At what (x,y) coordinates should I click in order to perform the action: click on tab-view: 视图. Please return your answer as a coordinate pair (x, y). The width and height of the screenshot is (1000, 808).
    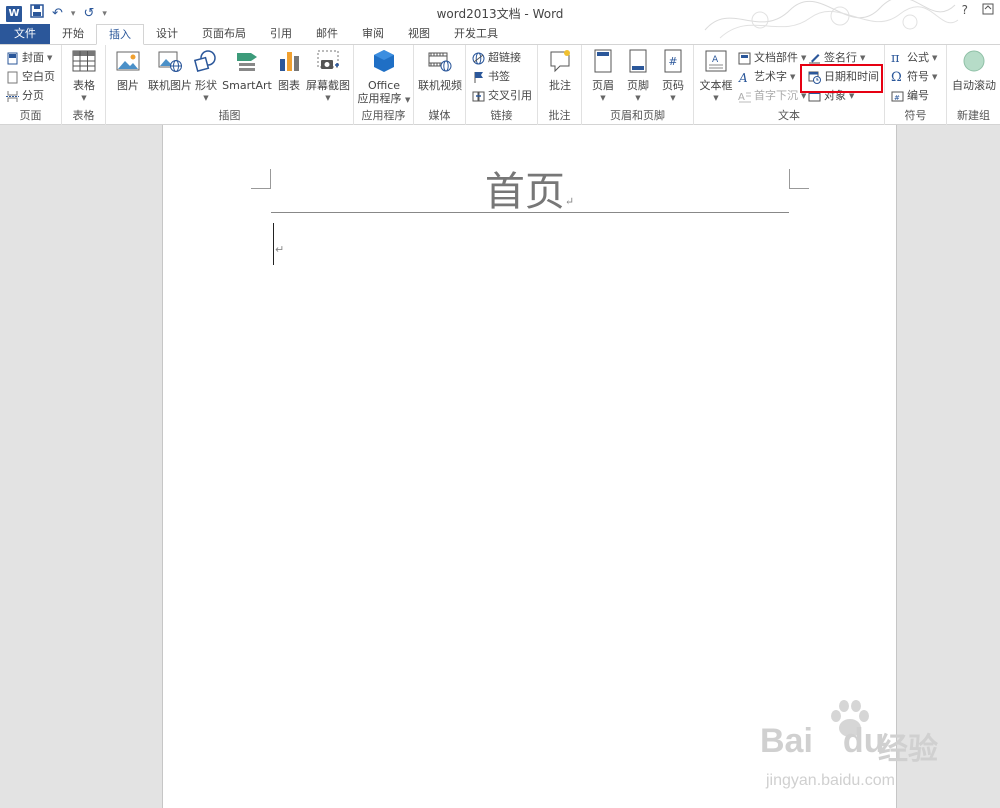
    Looking at the image, I should click on (419, 34).